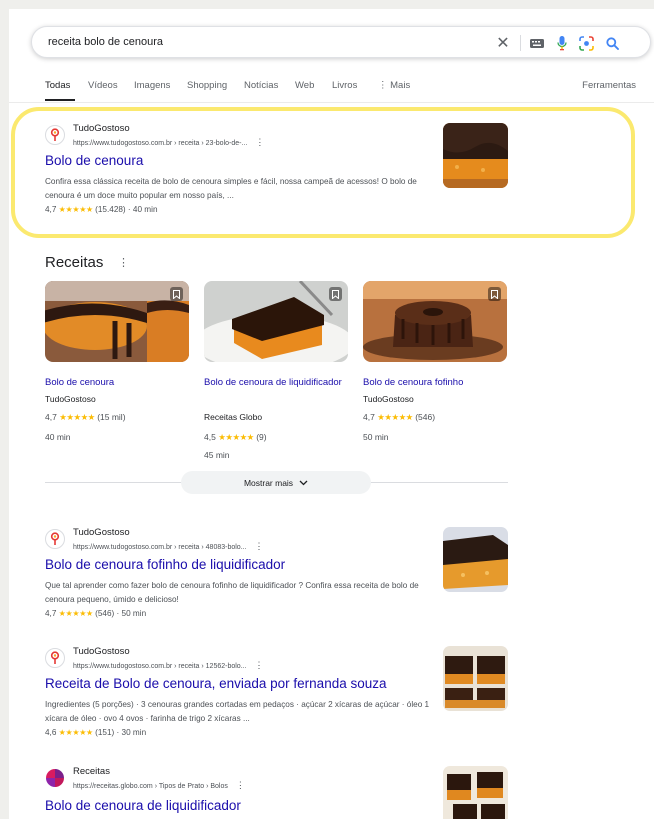 Image resolution: width=654 pixels, height=819 pixels. I want to click on tab-videos: Vídeos, so click(103, 85).